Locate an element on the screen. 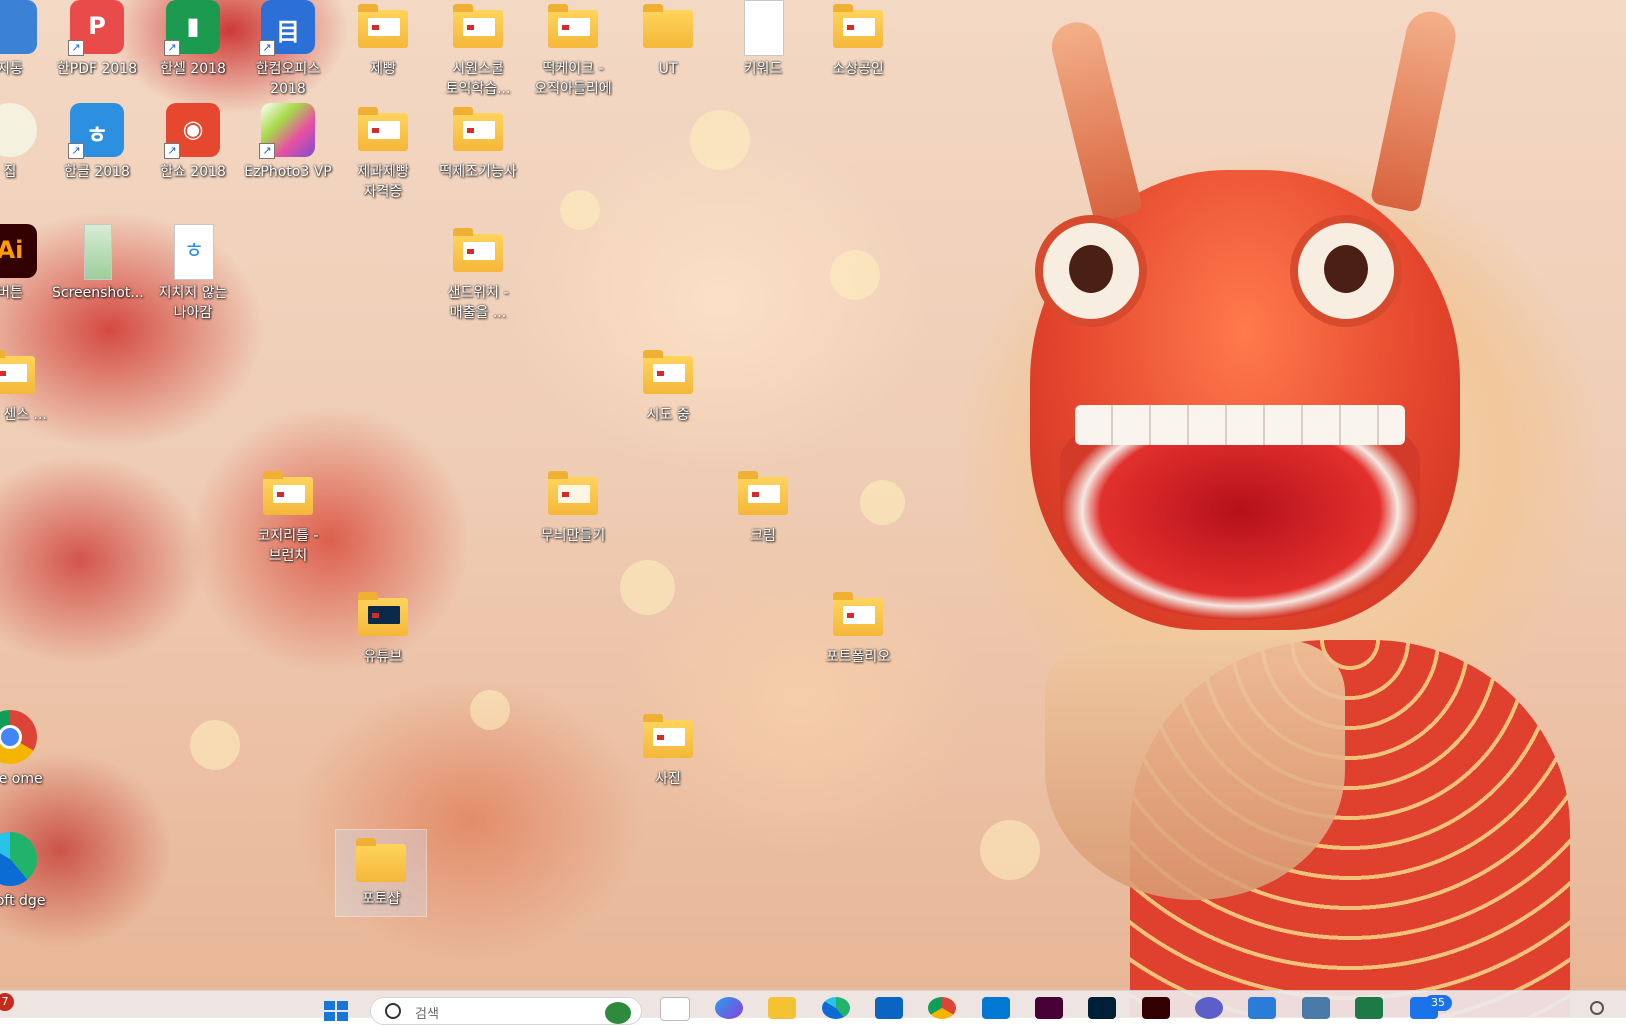 The image size is (1626, 1025). desktop-icon: 크림 is located at coordinates (763, 506).